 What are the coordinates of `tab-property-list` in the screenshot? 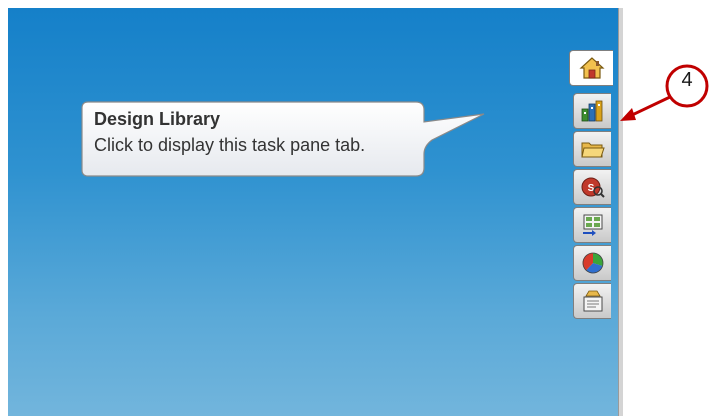 It's located at (592, 225).